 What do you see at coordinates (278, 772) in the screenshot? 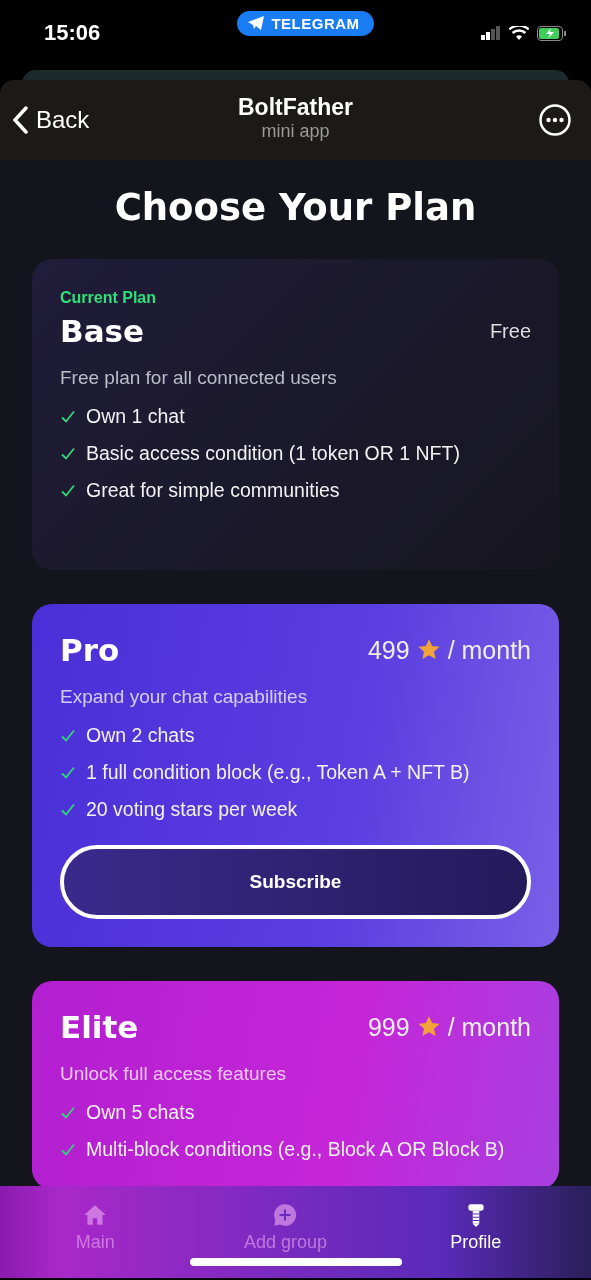
I see `feature-text: 1 full condition block (e.g., Token A + NFT B)` at bounding box center [278, 772].